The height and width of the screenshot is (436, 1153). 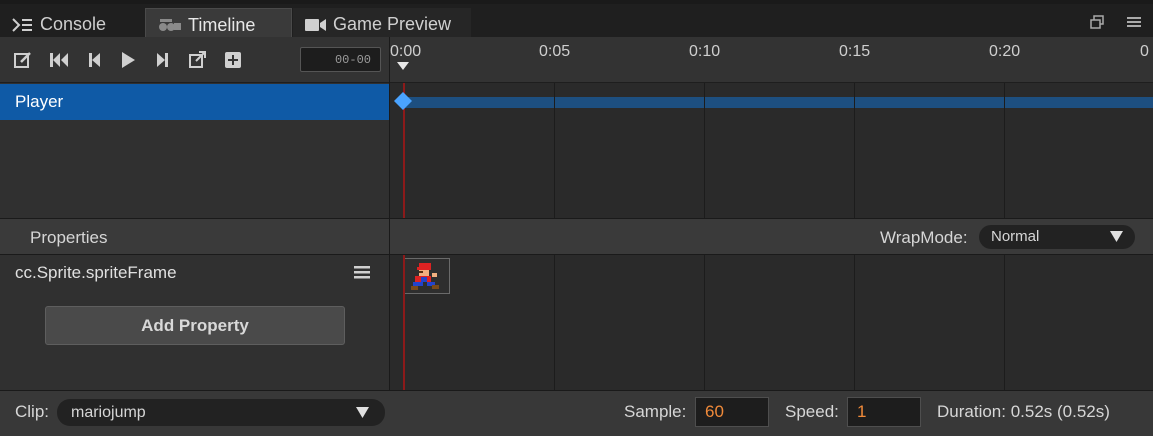 What do you see at coordinates (69, 237) in the screenshot?
I see `properties-title: Properties` at bounding box center [69, 237].